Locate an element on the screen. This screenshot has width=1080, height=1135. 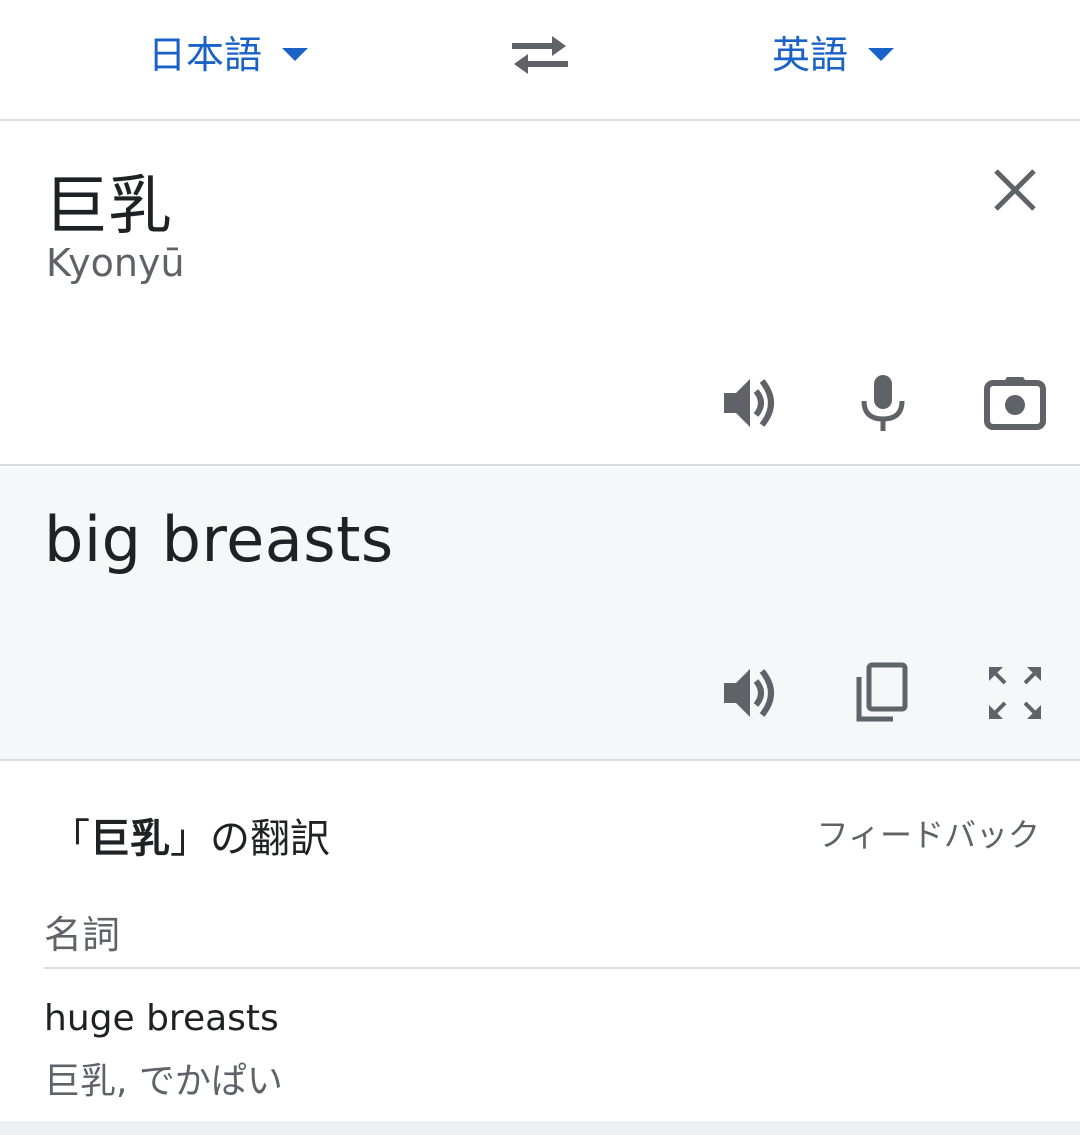
dictionary-title-prefix: 「 is located at coordinates (70, 839).